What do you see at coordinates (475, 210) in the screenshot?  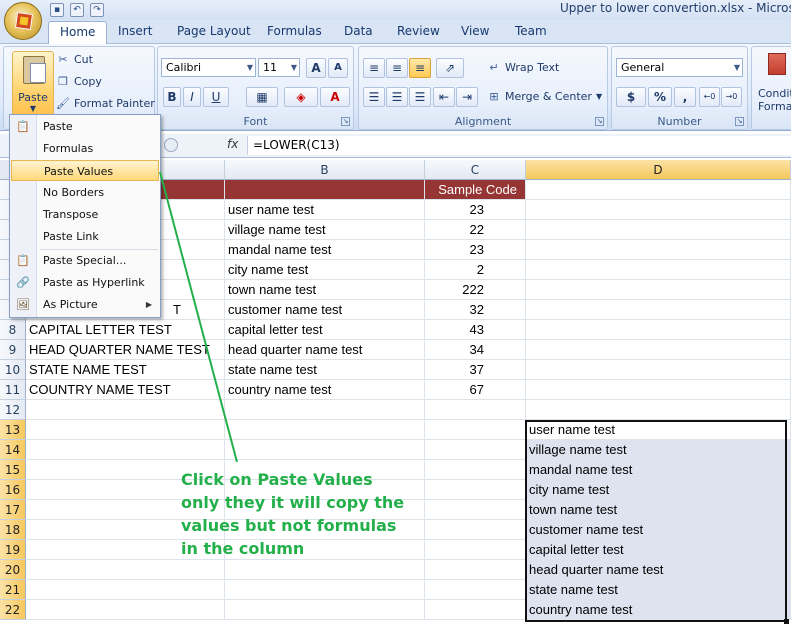 I see `cell-c: 23` at bounding box center [475, 210].